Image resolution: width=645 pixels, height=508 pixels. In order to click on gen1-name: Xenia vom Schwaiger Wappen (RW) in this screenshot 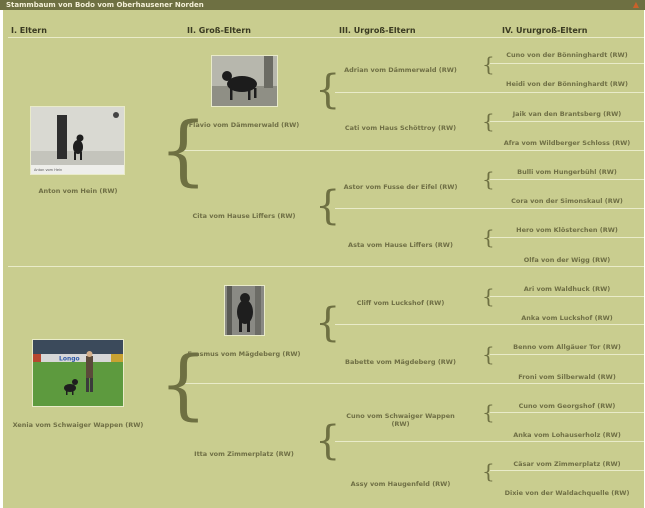, I will do `click(78, 425)`.